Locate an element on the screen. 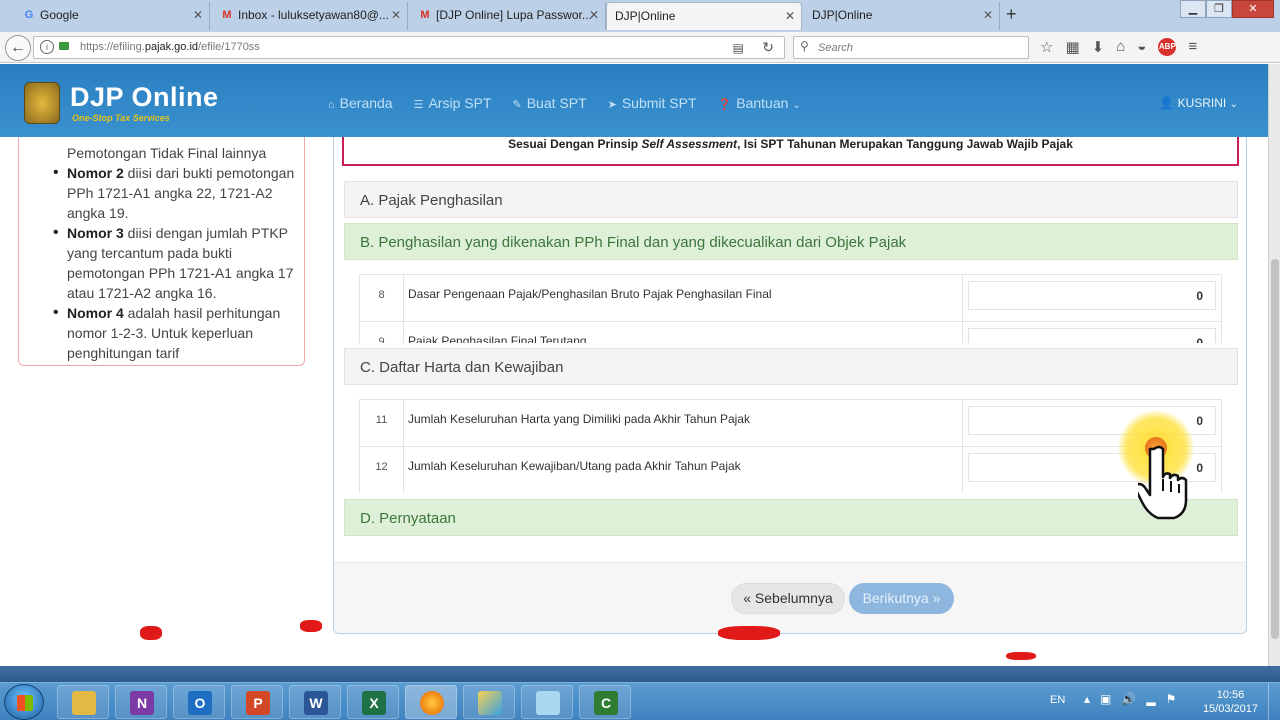  row-label: Pajak Penghasilan Final Terutang is located at coordinates (683, 332).